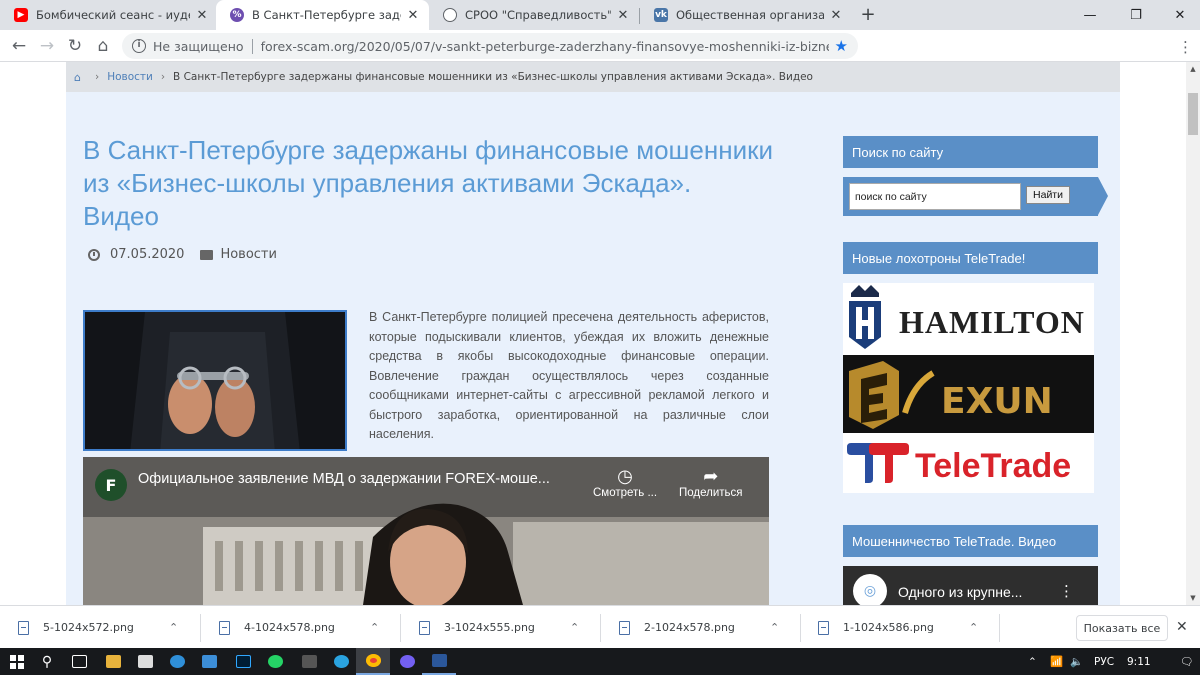  I want to click on download-item: 2-1024x578.png ⌃, so click(700, 627).